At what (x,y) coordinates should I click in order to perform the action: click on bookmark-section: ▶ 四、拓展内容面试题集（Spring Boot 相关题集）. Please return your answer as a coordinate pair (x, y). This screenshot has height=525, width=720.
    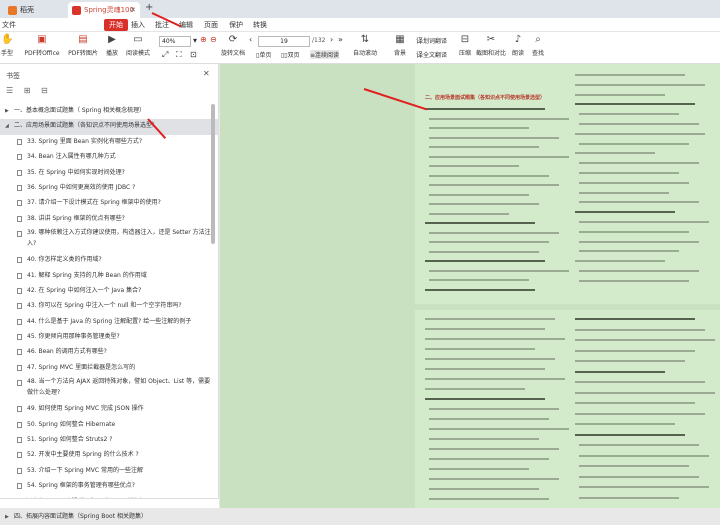
    Looking at the image, I should click on (109, 517).